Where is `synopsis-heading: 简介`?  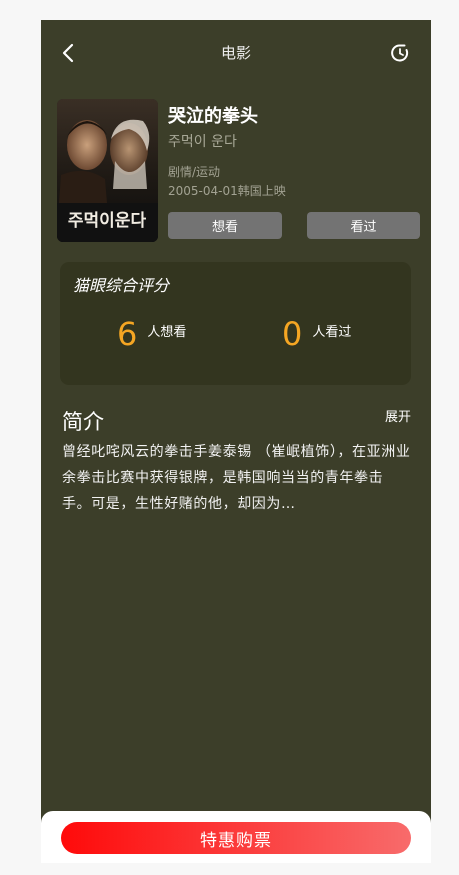 synopsis-heading: 简介 is located at coordinates (83, 422).